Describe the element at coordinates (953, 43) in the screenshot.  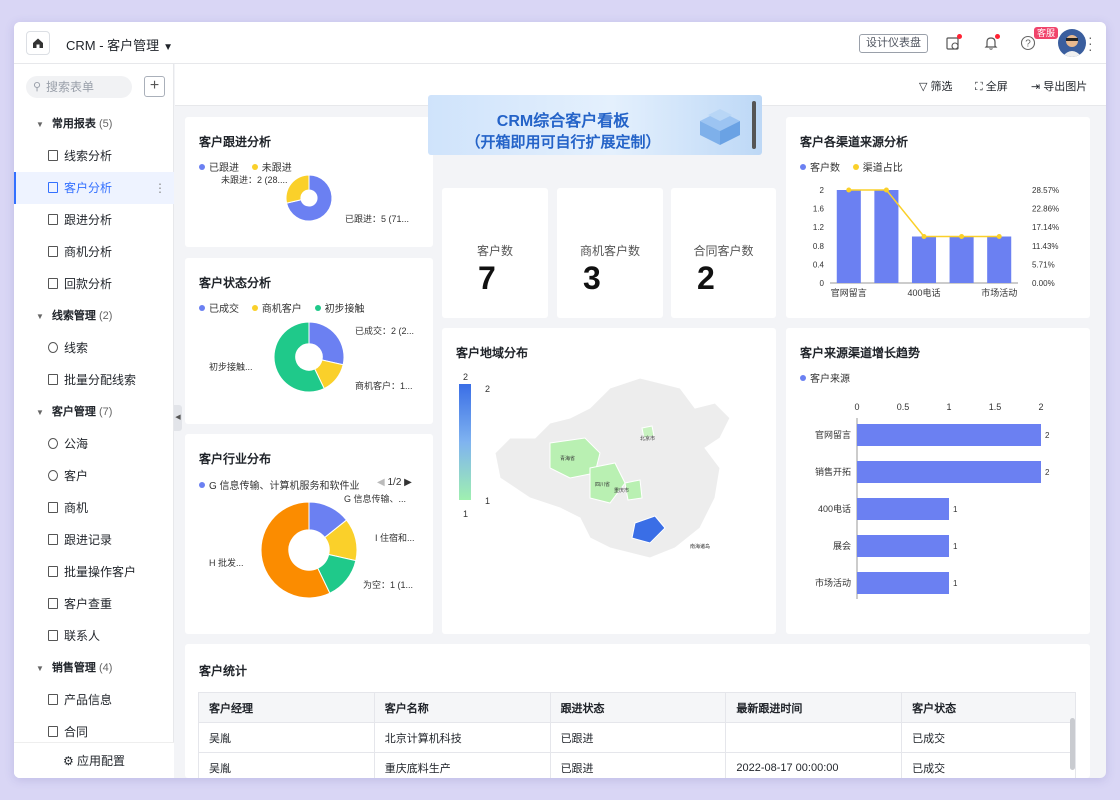
I see `schedule-button` at that location.